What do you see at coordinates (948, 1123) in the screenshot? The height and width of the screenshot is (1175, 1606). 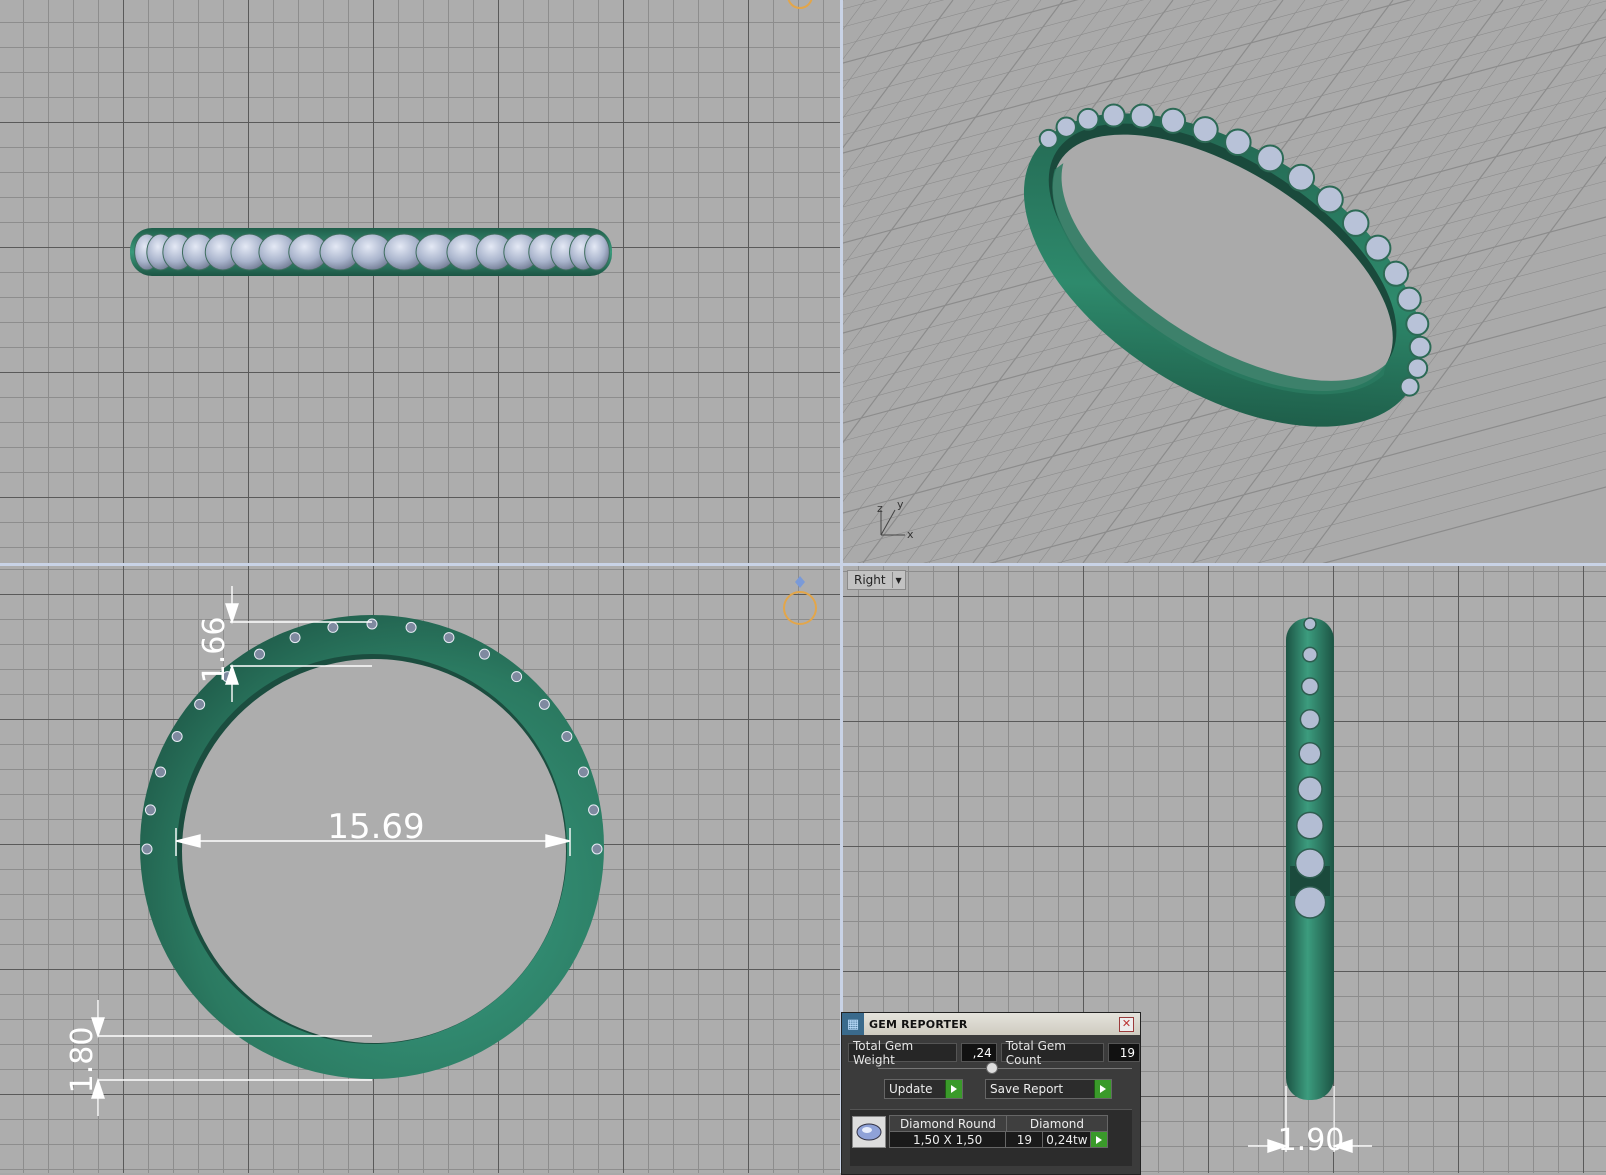 I see `gem-name-cell: Diamond Round` at bounding box center [948, 1123].